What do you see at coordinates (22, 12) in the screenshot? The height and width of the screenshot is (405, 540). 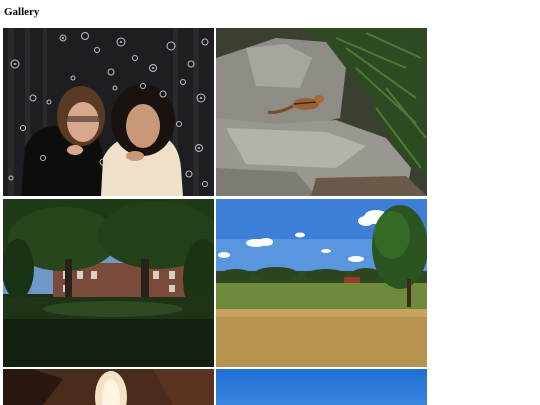 I see `gallery-heading: Gallery` at bounding box center [22, 12].